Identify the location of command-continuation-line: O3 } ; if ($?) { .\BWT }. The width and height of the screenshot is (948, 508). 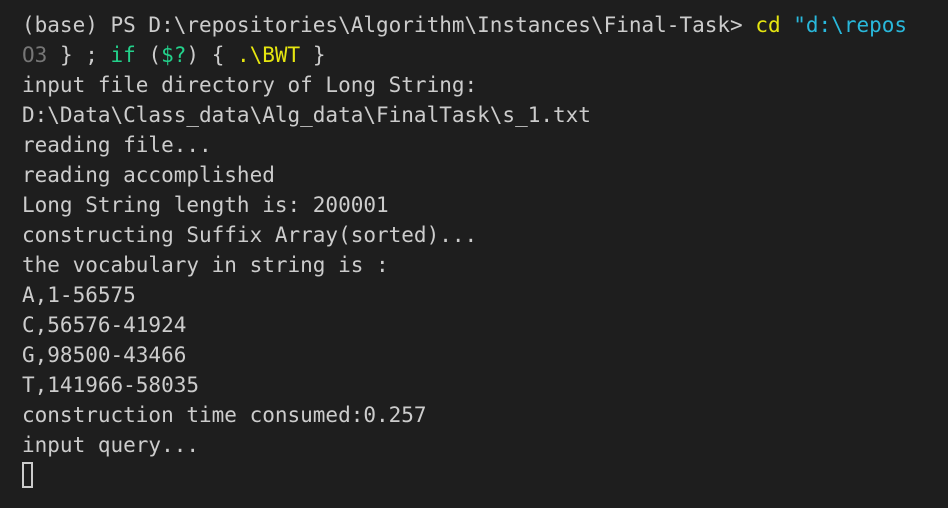
(485, 55).